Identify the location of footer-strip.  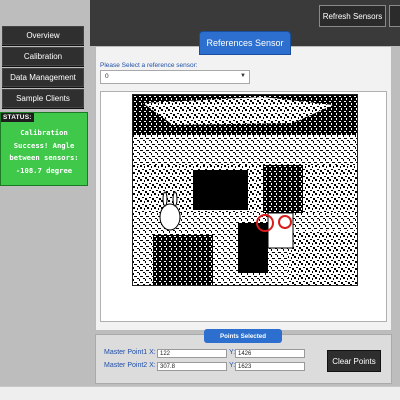
(200, 393).